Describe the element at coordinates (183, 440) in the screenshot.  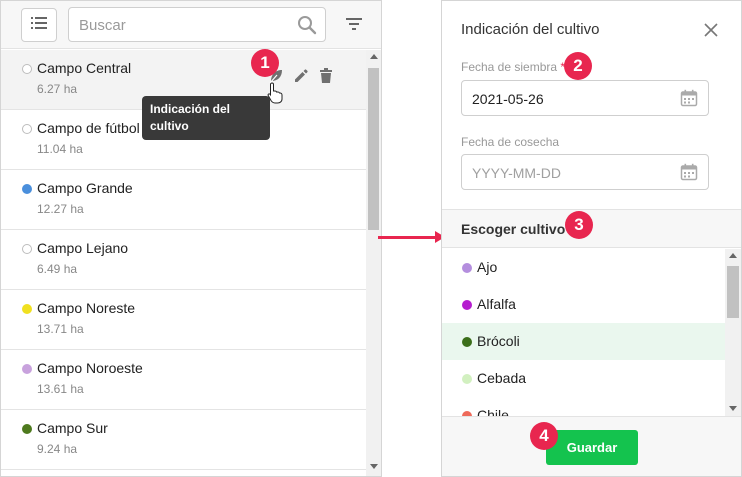
I see `field-row-campo-sur: Campo Sur 9.24 ha` at that location.